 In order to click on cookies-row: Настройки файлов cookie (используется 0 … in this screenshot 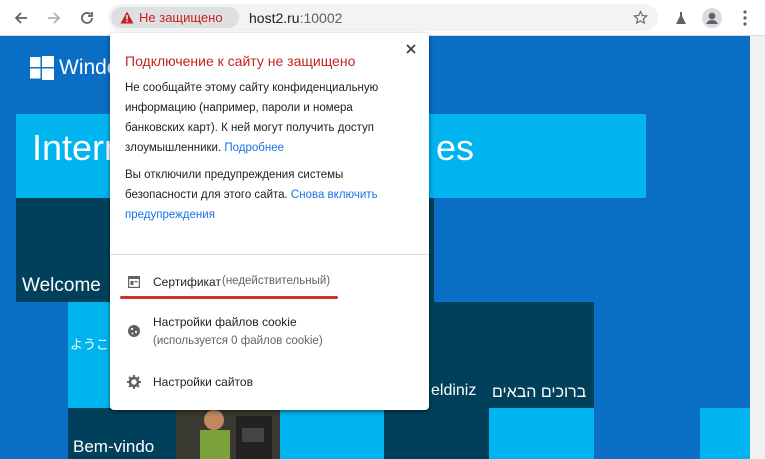, I will do `click(269, 333)`.